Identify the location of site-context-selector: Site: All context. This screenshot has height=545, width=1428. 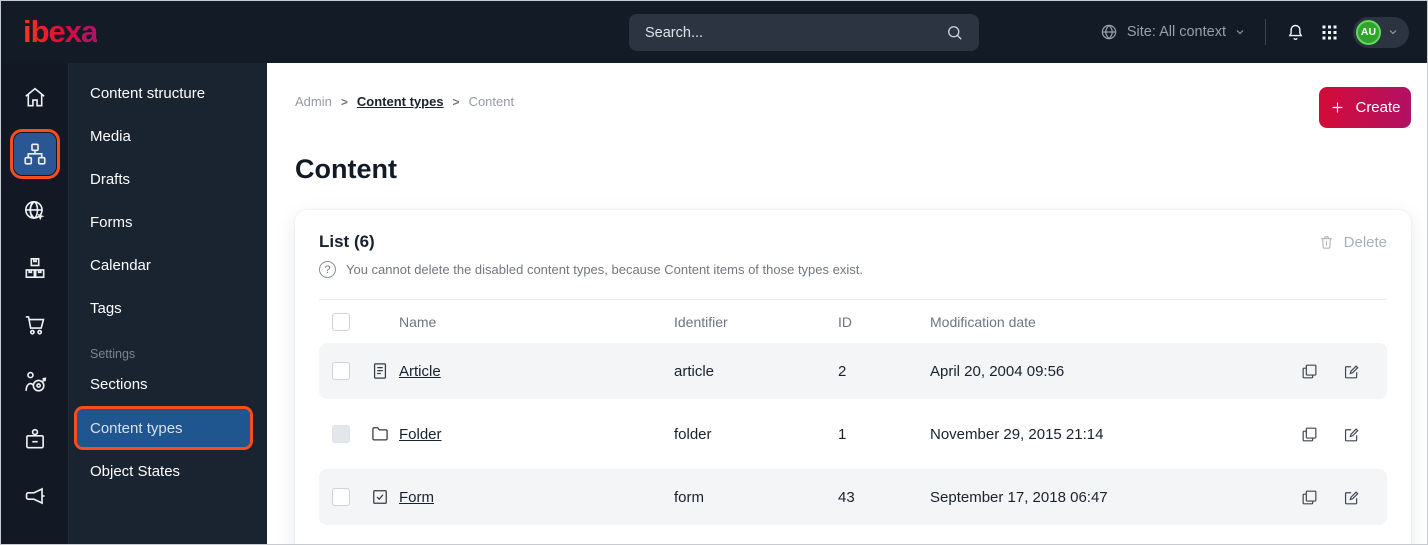
(1172, 32).